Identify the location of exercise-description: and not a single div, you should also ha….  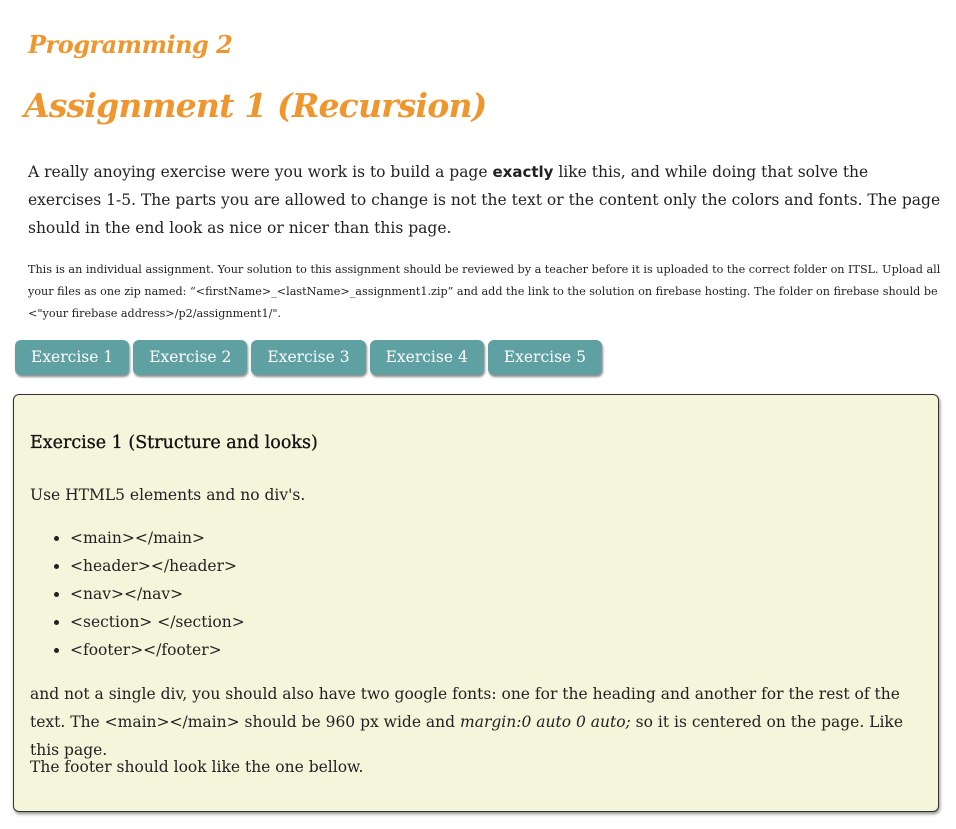
(475, 722).